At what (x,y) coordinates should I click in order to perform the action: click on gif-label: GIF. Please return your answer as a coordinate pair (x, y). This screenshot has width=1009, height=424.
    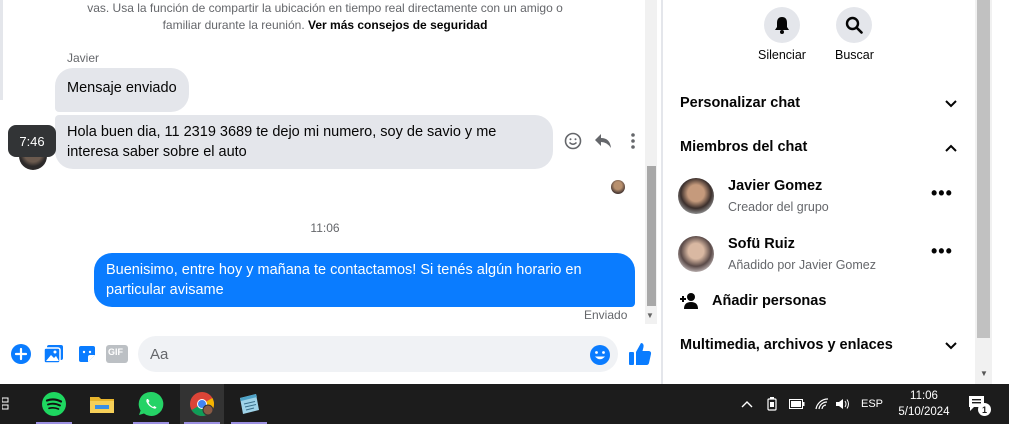
    Looking at the image, I should click on (115, 352).